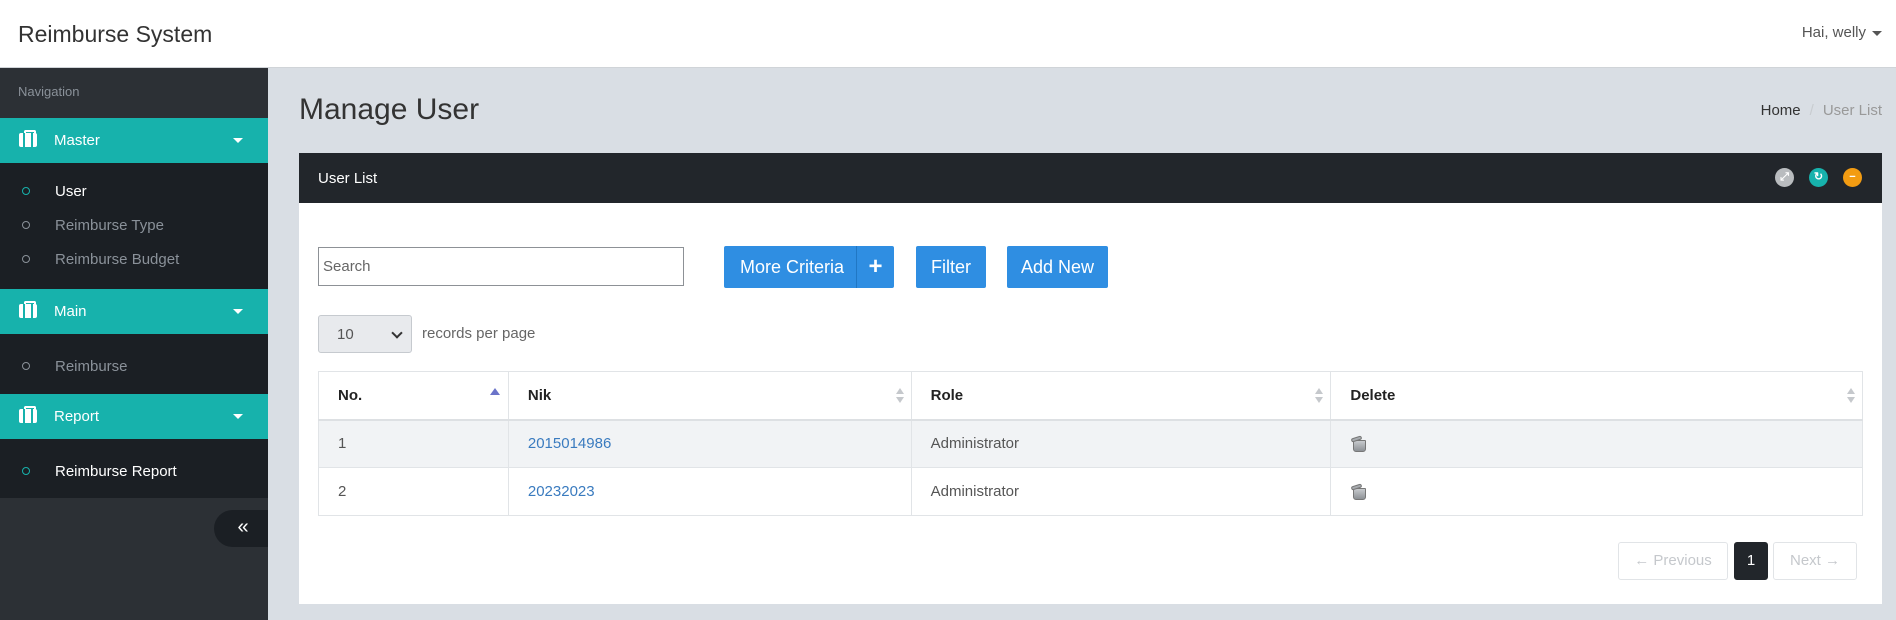 The height and width of the screenshot is (620, 1896). I want to click on app-title: Reimburse System, so click(115, 34).